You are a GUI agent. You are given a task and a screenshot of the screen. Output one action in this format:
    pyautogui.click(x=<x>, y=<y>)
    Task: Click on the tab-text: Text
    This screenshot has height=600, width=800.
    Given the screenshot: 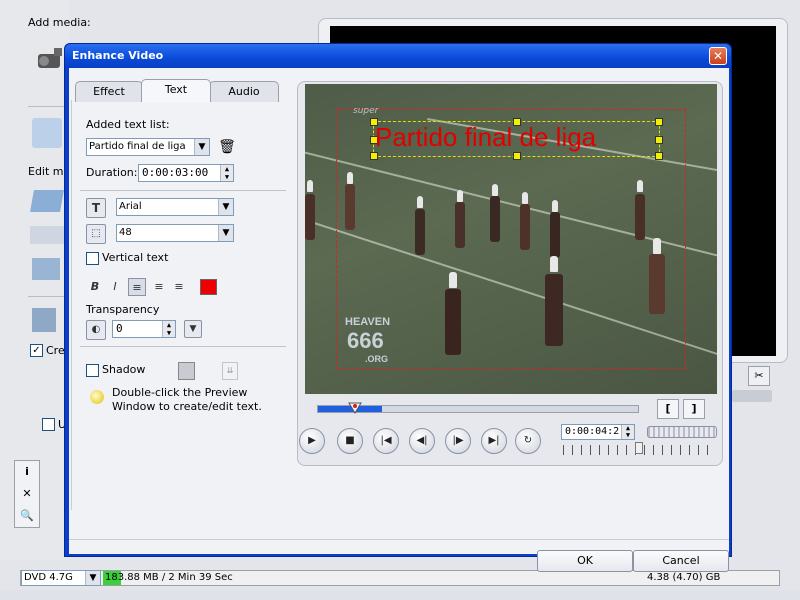 What is the action you would take?
    pyautogui.click(x=176, y=90)
    